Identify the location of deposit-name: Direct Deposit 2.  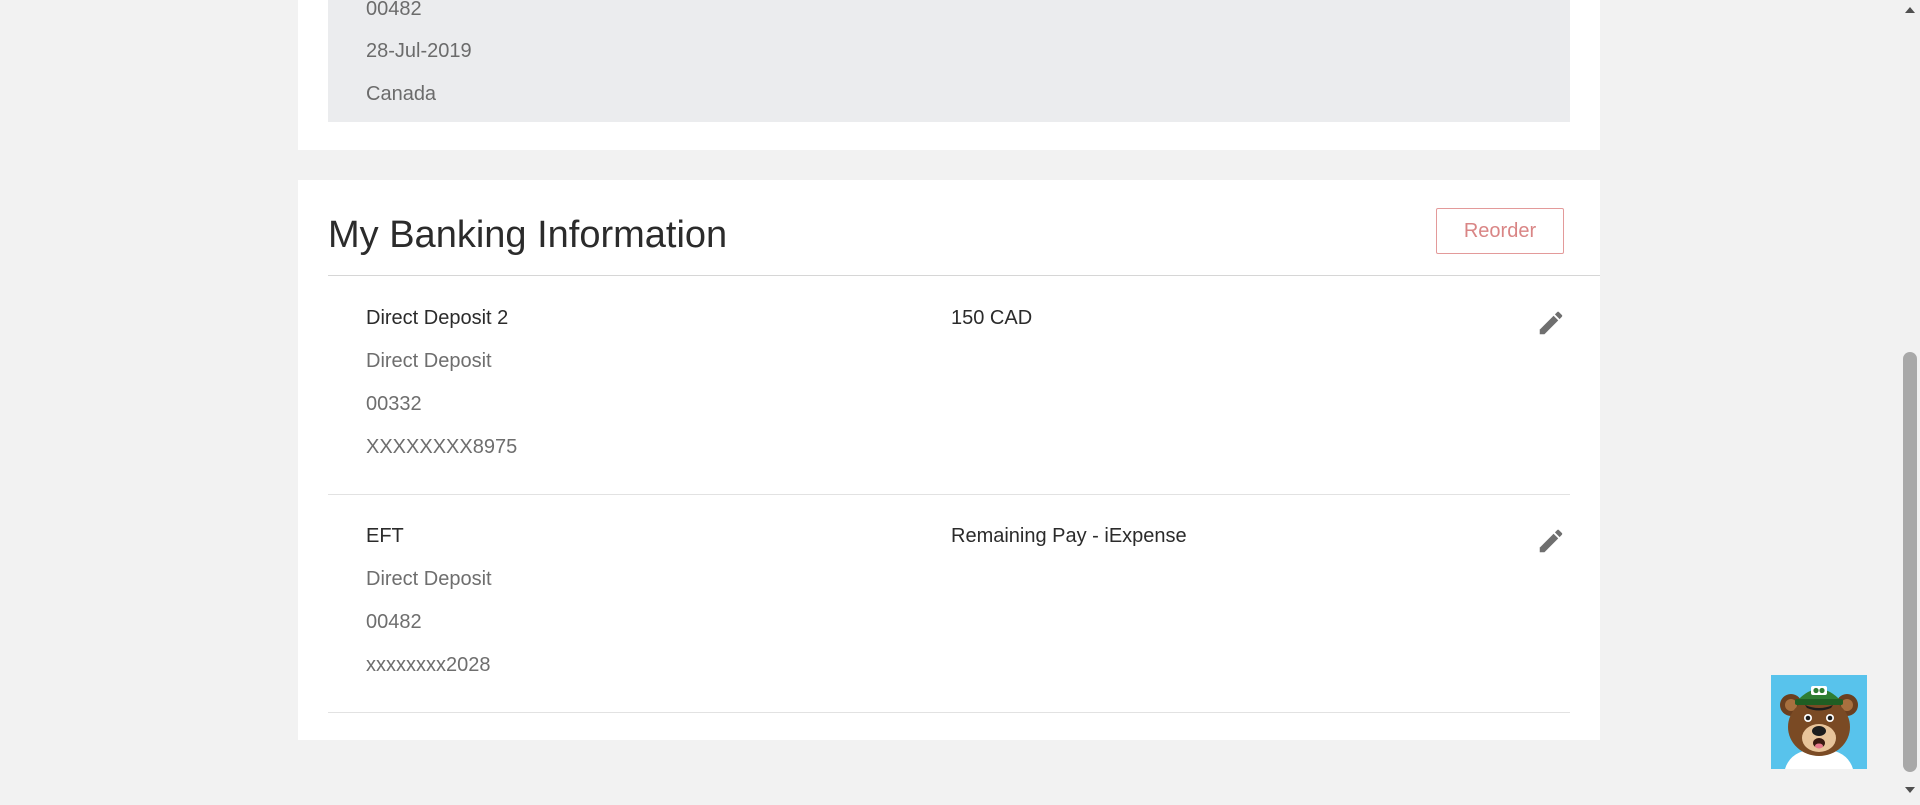
(437, 318).